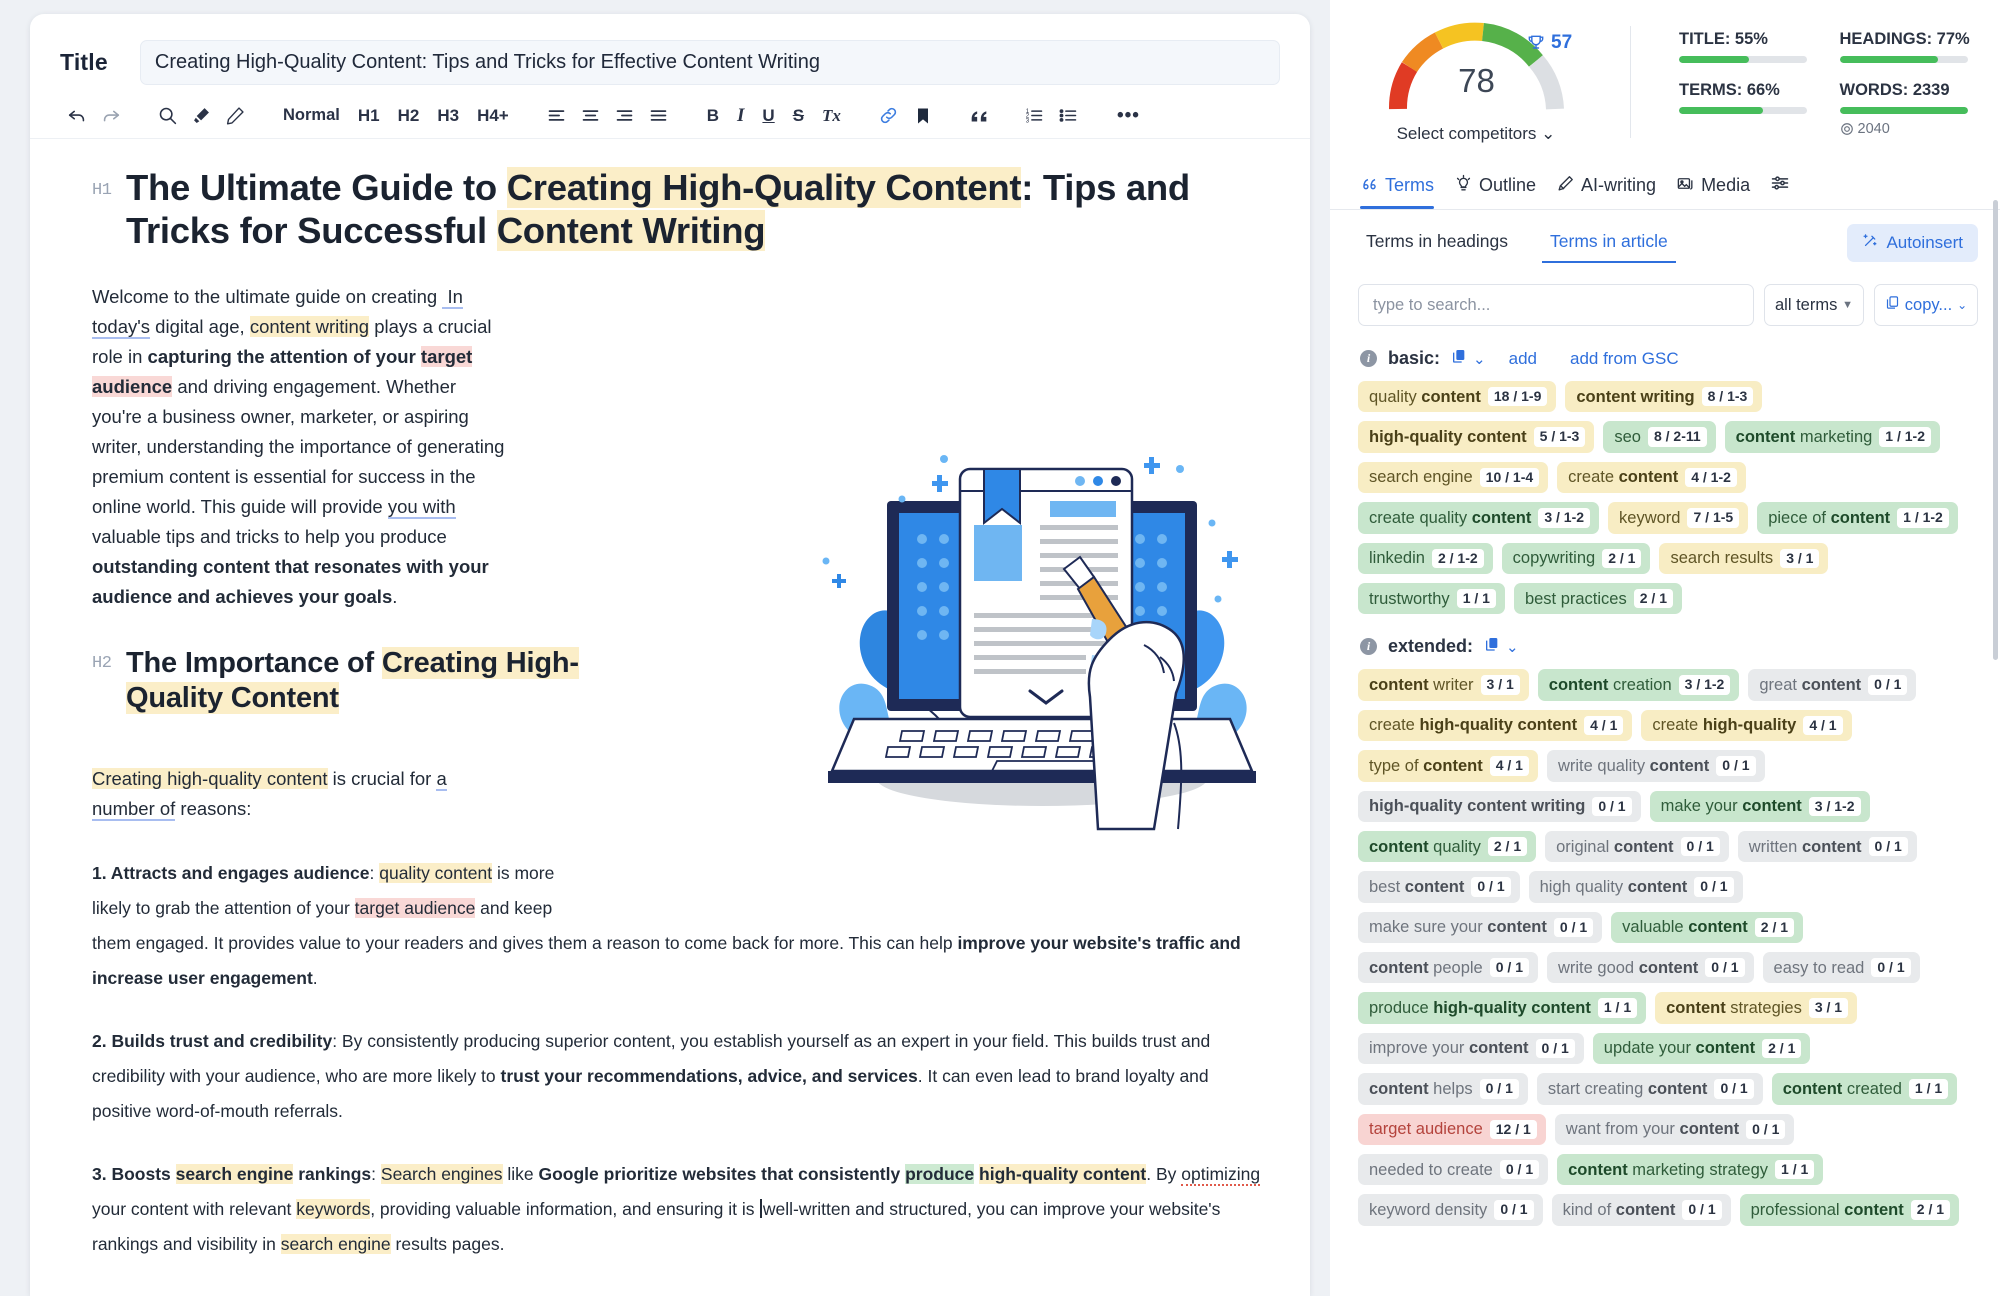  I want to click on term-chip: make sure your content 0 / 1, so click(1480, 927).